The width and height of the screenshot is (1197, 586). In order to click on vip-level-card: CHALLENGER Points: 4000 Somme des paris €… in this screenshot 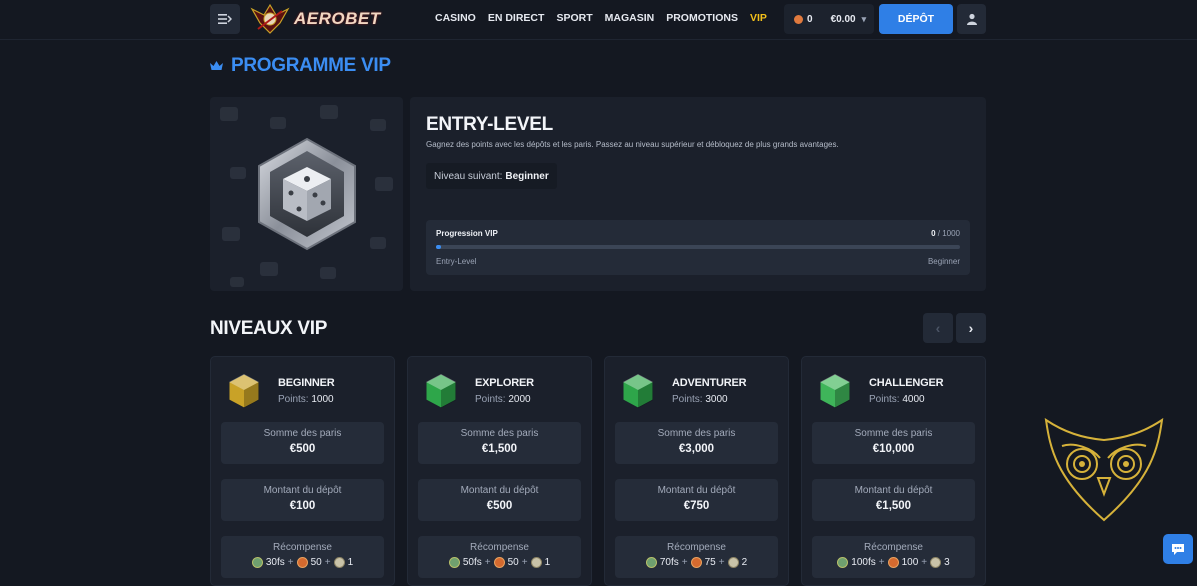, I will do `click(893, 471)`.